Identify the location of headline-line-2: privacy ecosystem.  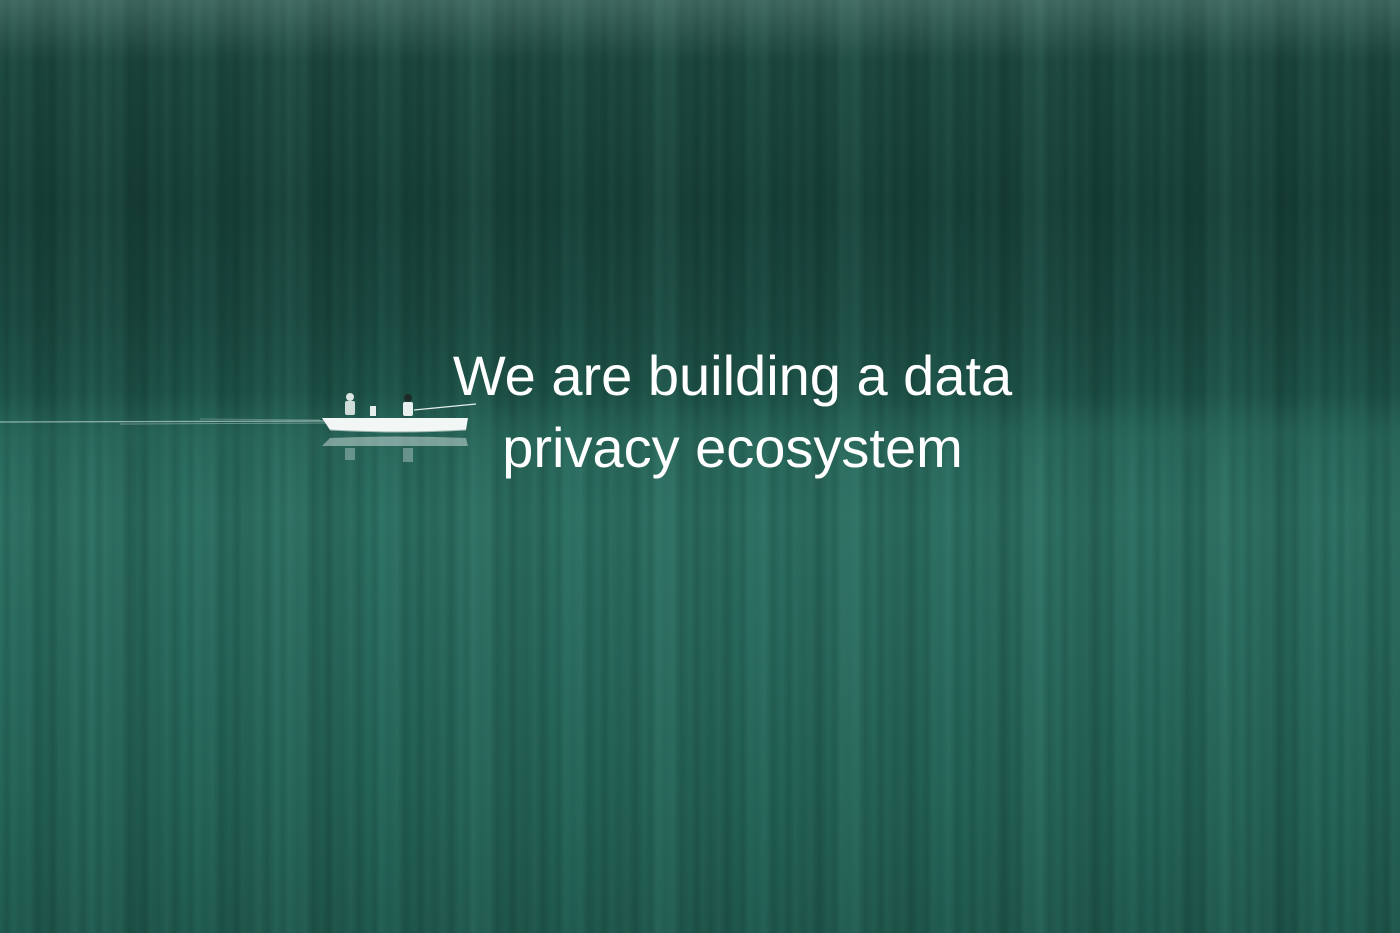
(732, 447).